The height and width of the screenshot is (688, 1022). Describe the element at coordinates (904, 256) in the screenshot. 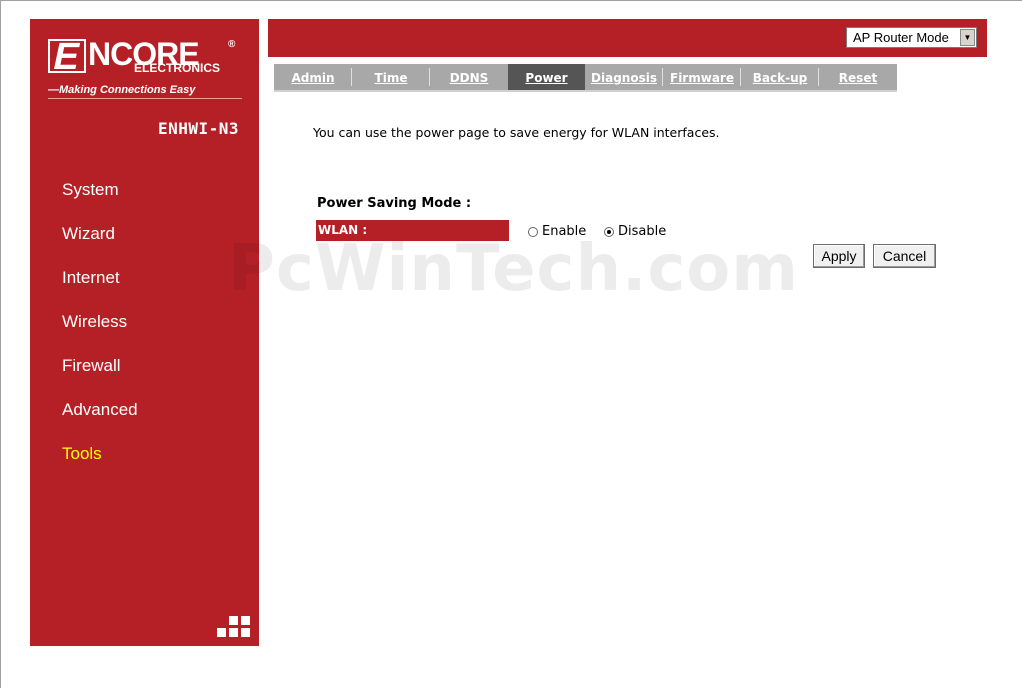

I see `cancel-button: Cancel` at that location.